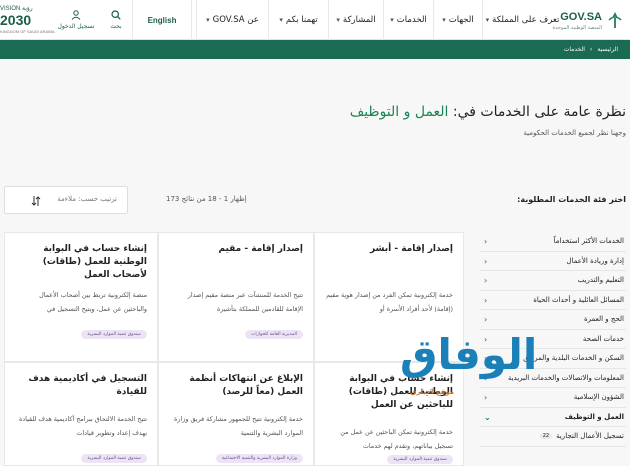 This screenshot has height=466, width=630. What do you see at coordinates (598, 397) in the screenshot?
I see `category-label: الشؤون الإسلامية` at bounding box center [598, 397].